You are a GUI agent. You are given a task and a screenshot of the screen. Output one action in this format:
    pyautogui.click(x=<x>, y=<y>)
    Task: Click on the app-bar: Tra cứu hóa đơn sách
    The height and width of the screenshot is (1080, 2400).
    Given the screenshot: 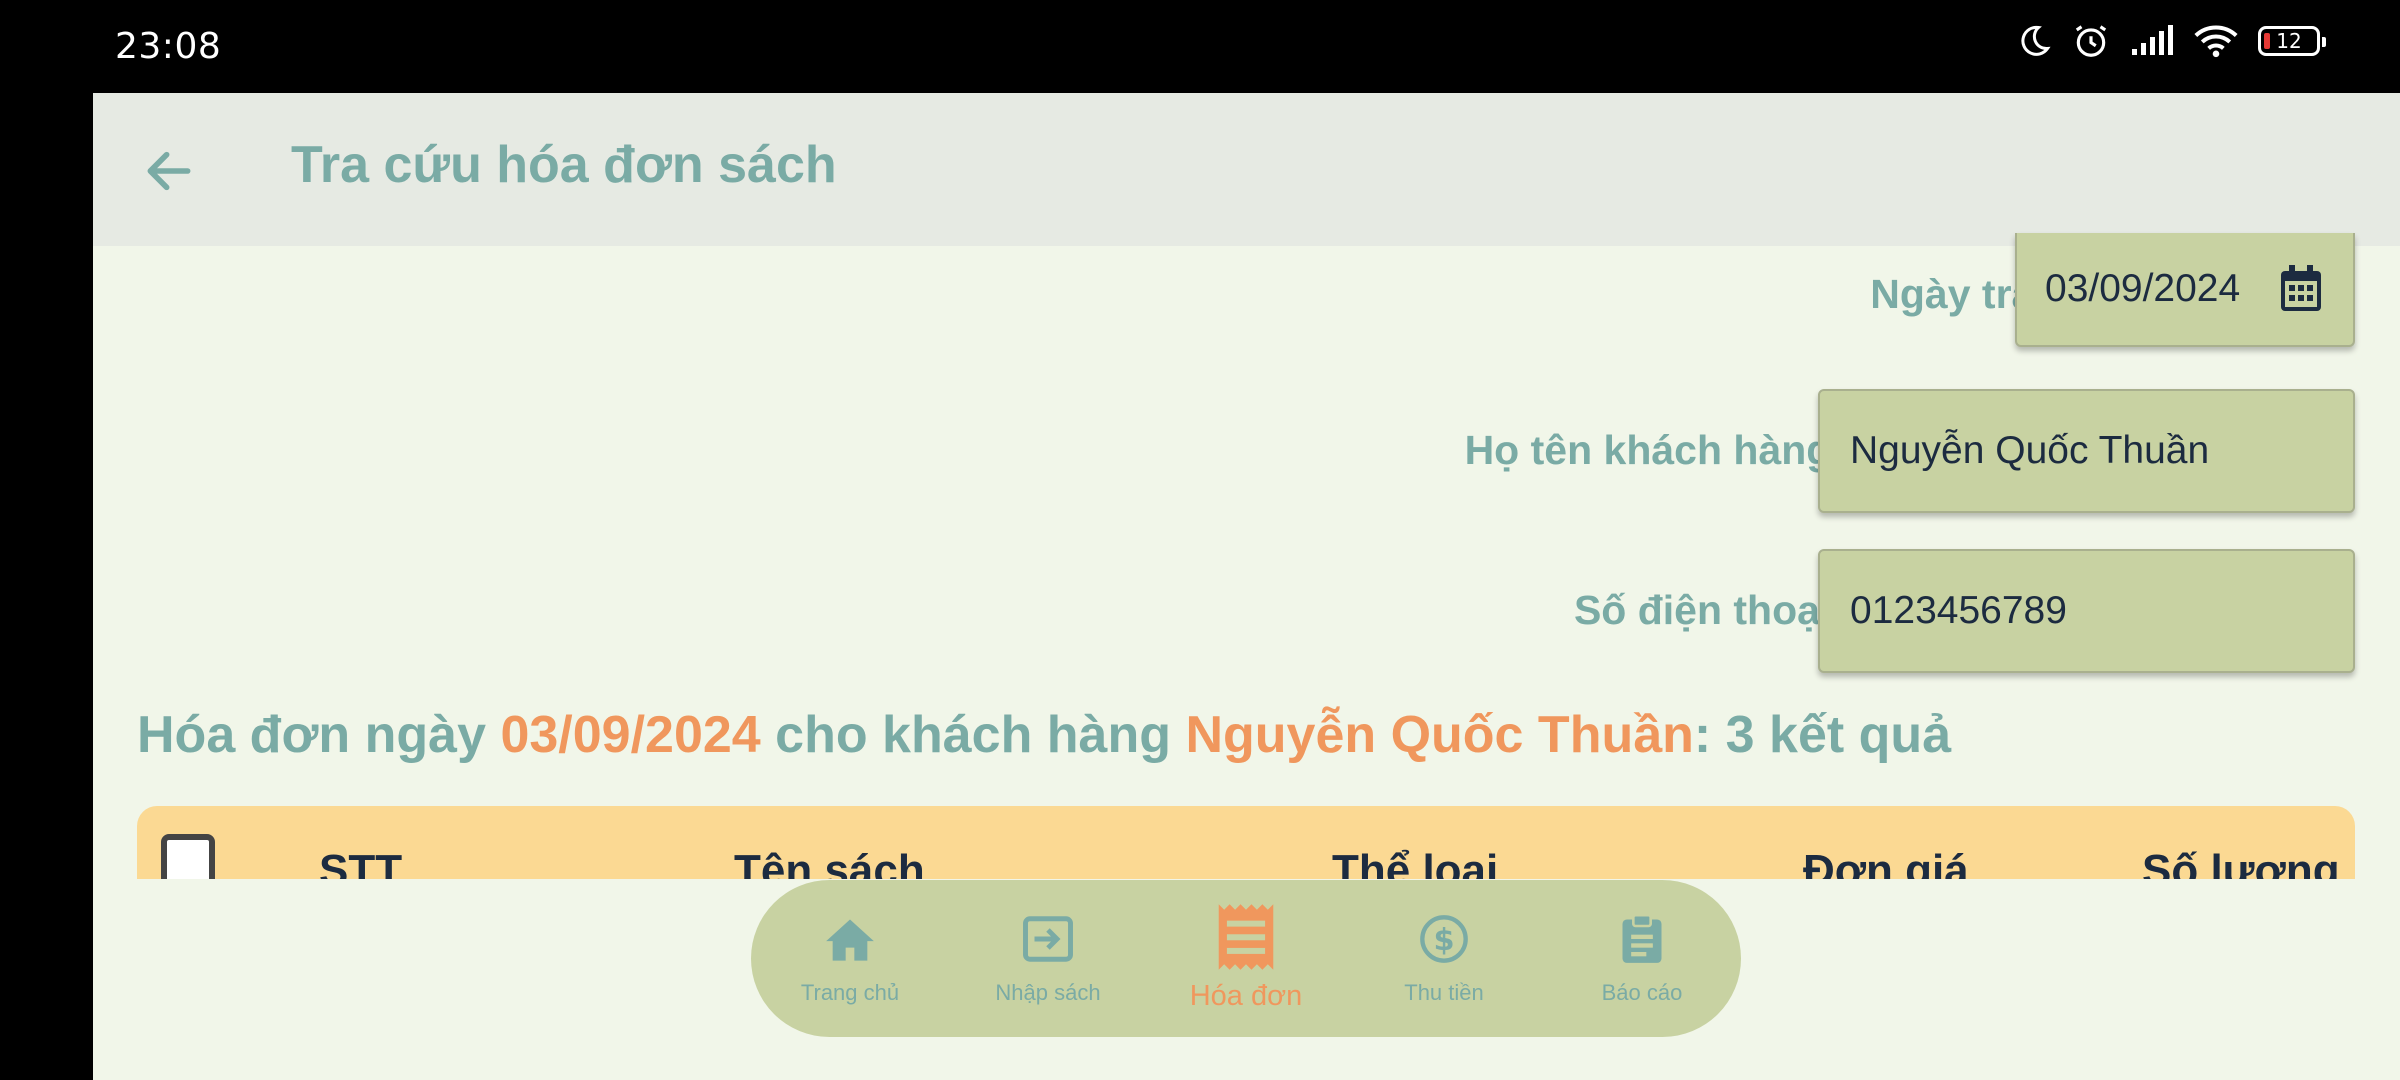 What is the action you would take?
    pyautogui.click(x=1246, y=169)
    